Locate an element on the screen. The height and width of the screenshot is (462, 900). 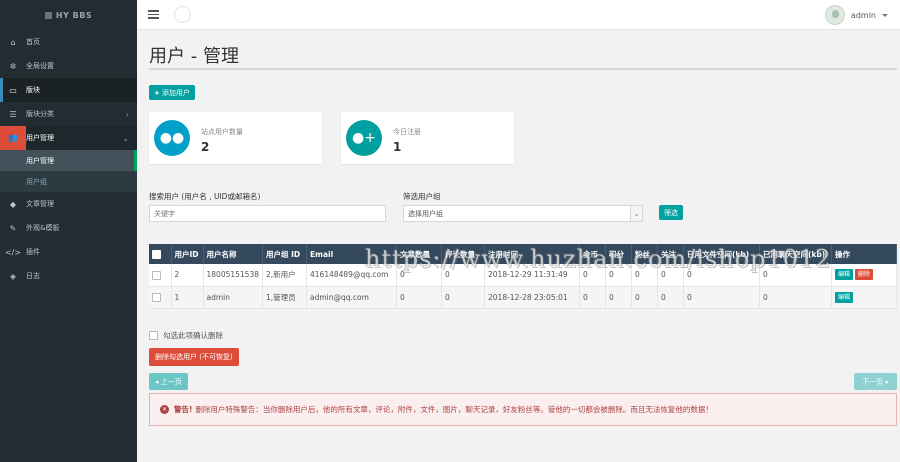
select-all-checkbox is located at coordinates (160, 254).